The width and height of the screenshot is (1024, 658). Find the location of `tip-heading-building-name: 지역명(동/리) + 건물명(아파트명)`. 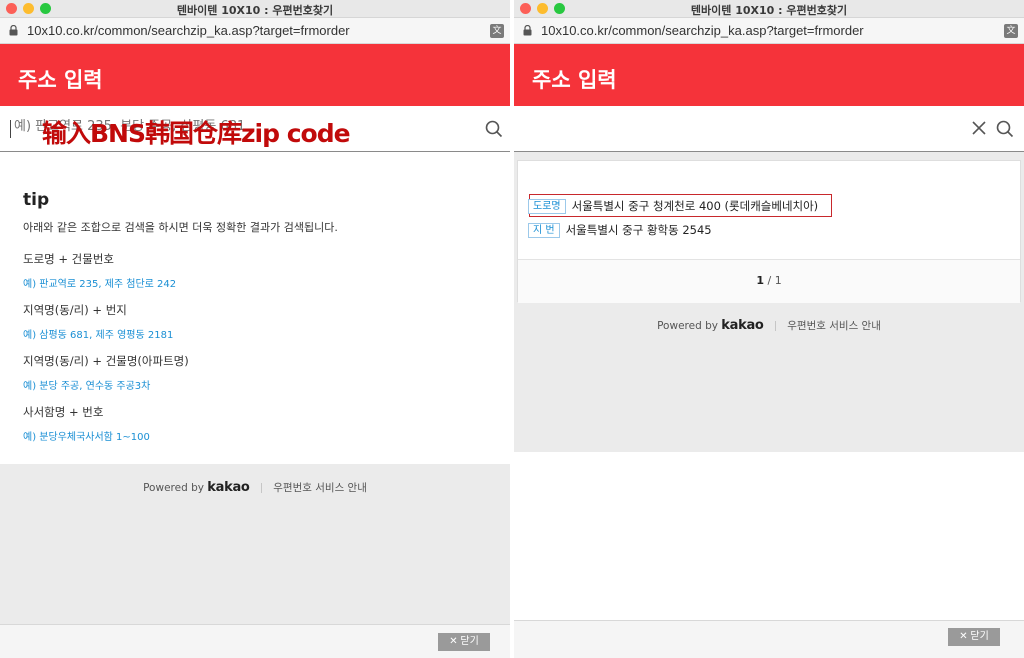

tip-heading-building-name: 지역명(동/리) + 건물명(아파트명) is located at coordinates (106, 361).